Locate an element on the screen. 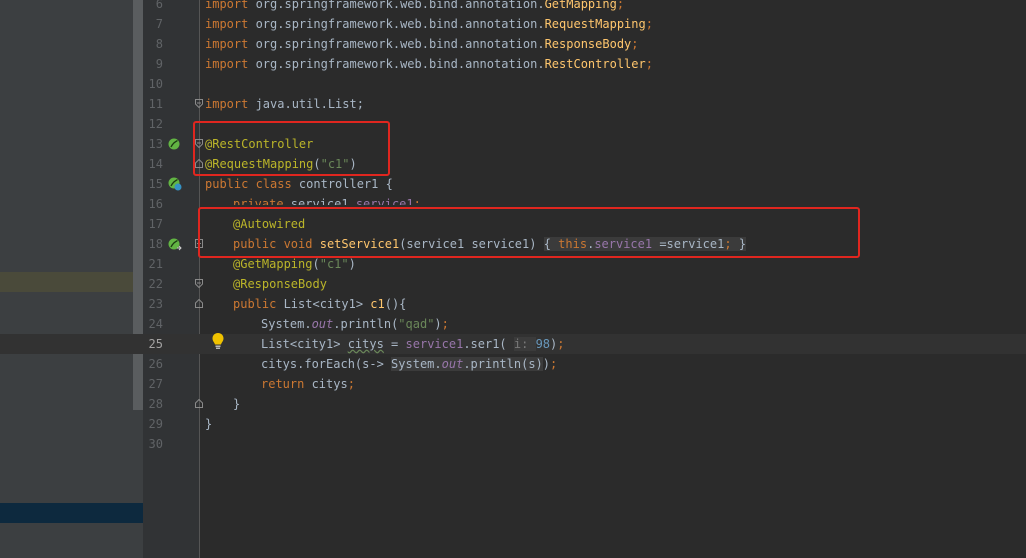 The width and height of the screenshot is (1026, 558). code-text: System.out.println("qad"); is located at coordinates (355, 324).